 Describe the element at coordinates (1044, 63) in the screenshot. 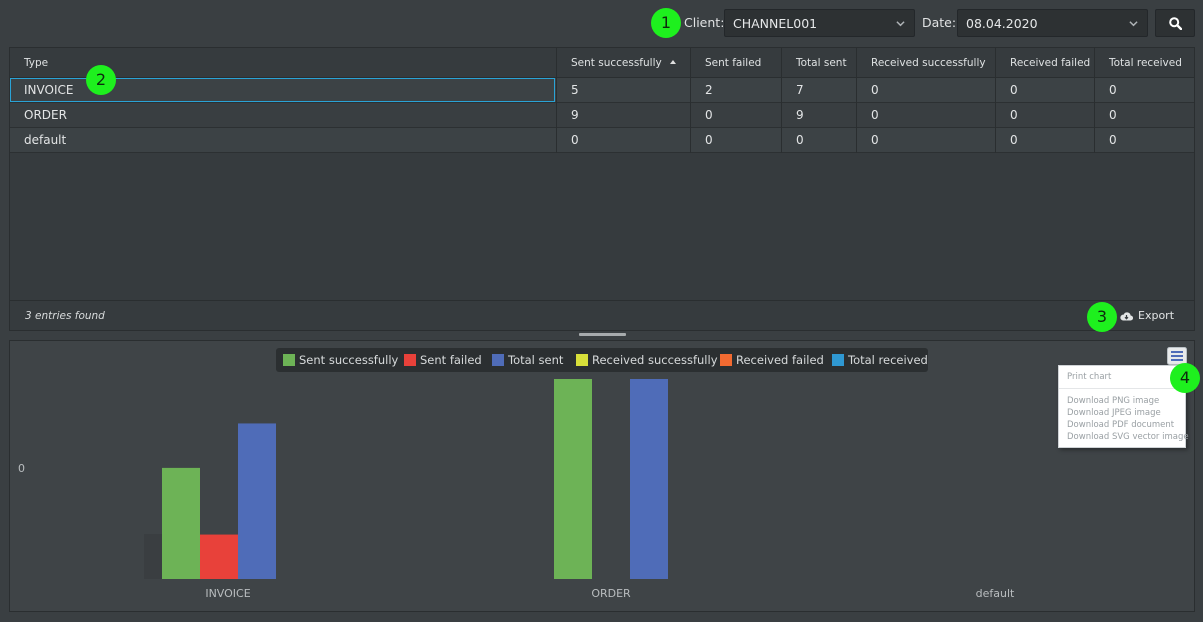

I see `column-header-received-failed: Received failed` at that location.